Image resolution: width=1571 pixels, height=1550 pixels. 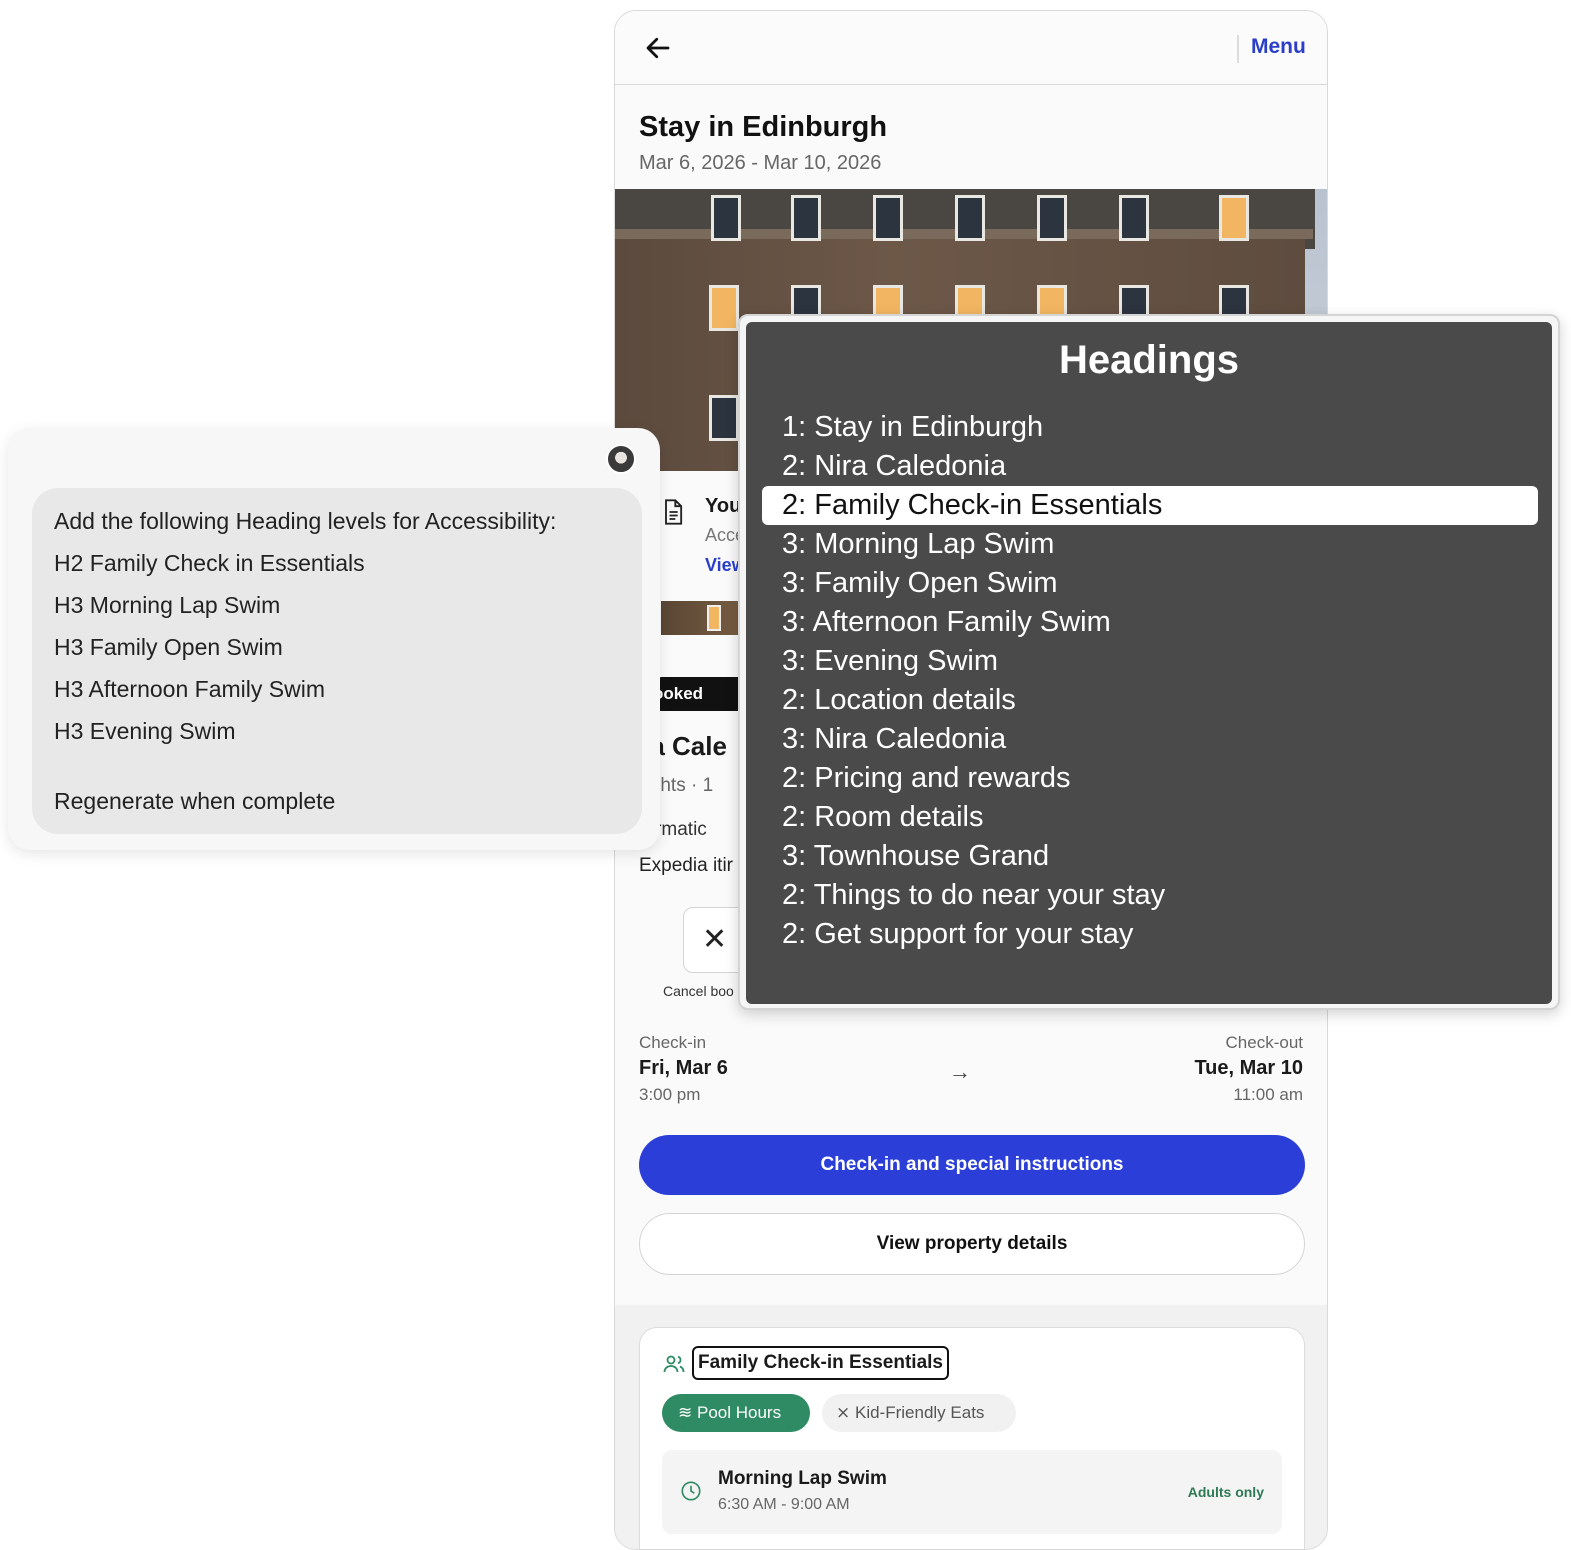 What do you see at coordinates (843, 1412) in the screenshot?
I see `utensils-off-icon: ⨯` at bounding box center [843, 1412].